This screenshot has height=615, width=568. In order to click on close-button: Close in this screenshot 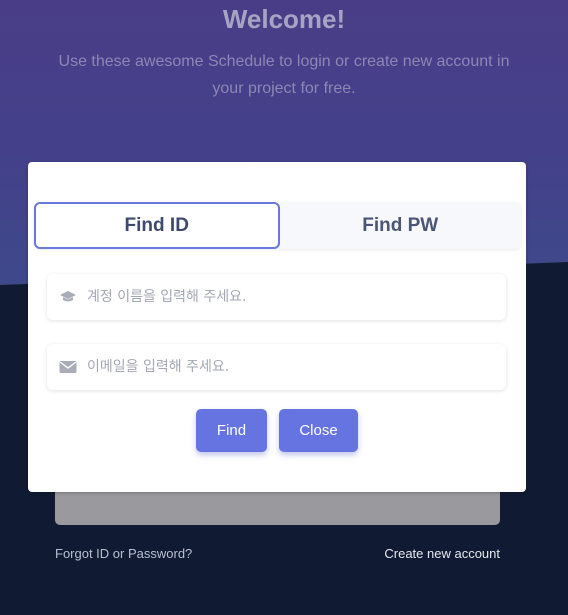, I will do `click(318, 430)`.